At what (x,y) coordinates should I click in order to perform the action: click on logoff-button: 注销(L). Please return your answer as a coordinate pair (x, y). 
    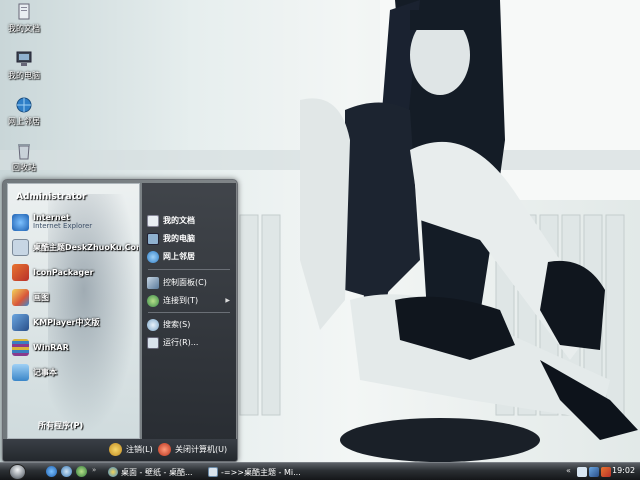
    Looking at the image, I should click on (131, 449).